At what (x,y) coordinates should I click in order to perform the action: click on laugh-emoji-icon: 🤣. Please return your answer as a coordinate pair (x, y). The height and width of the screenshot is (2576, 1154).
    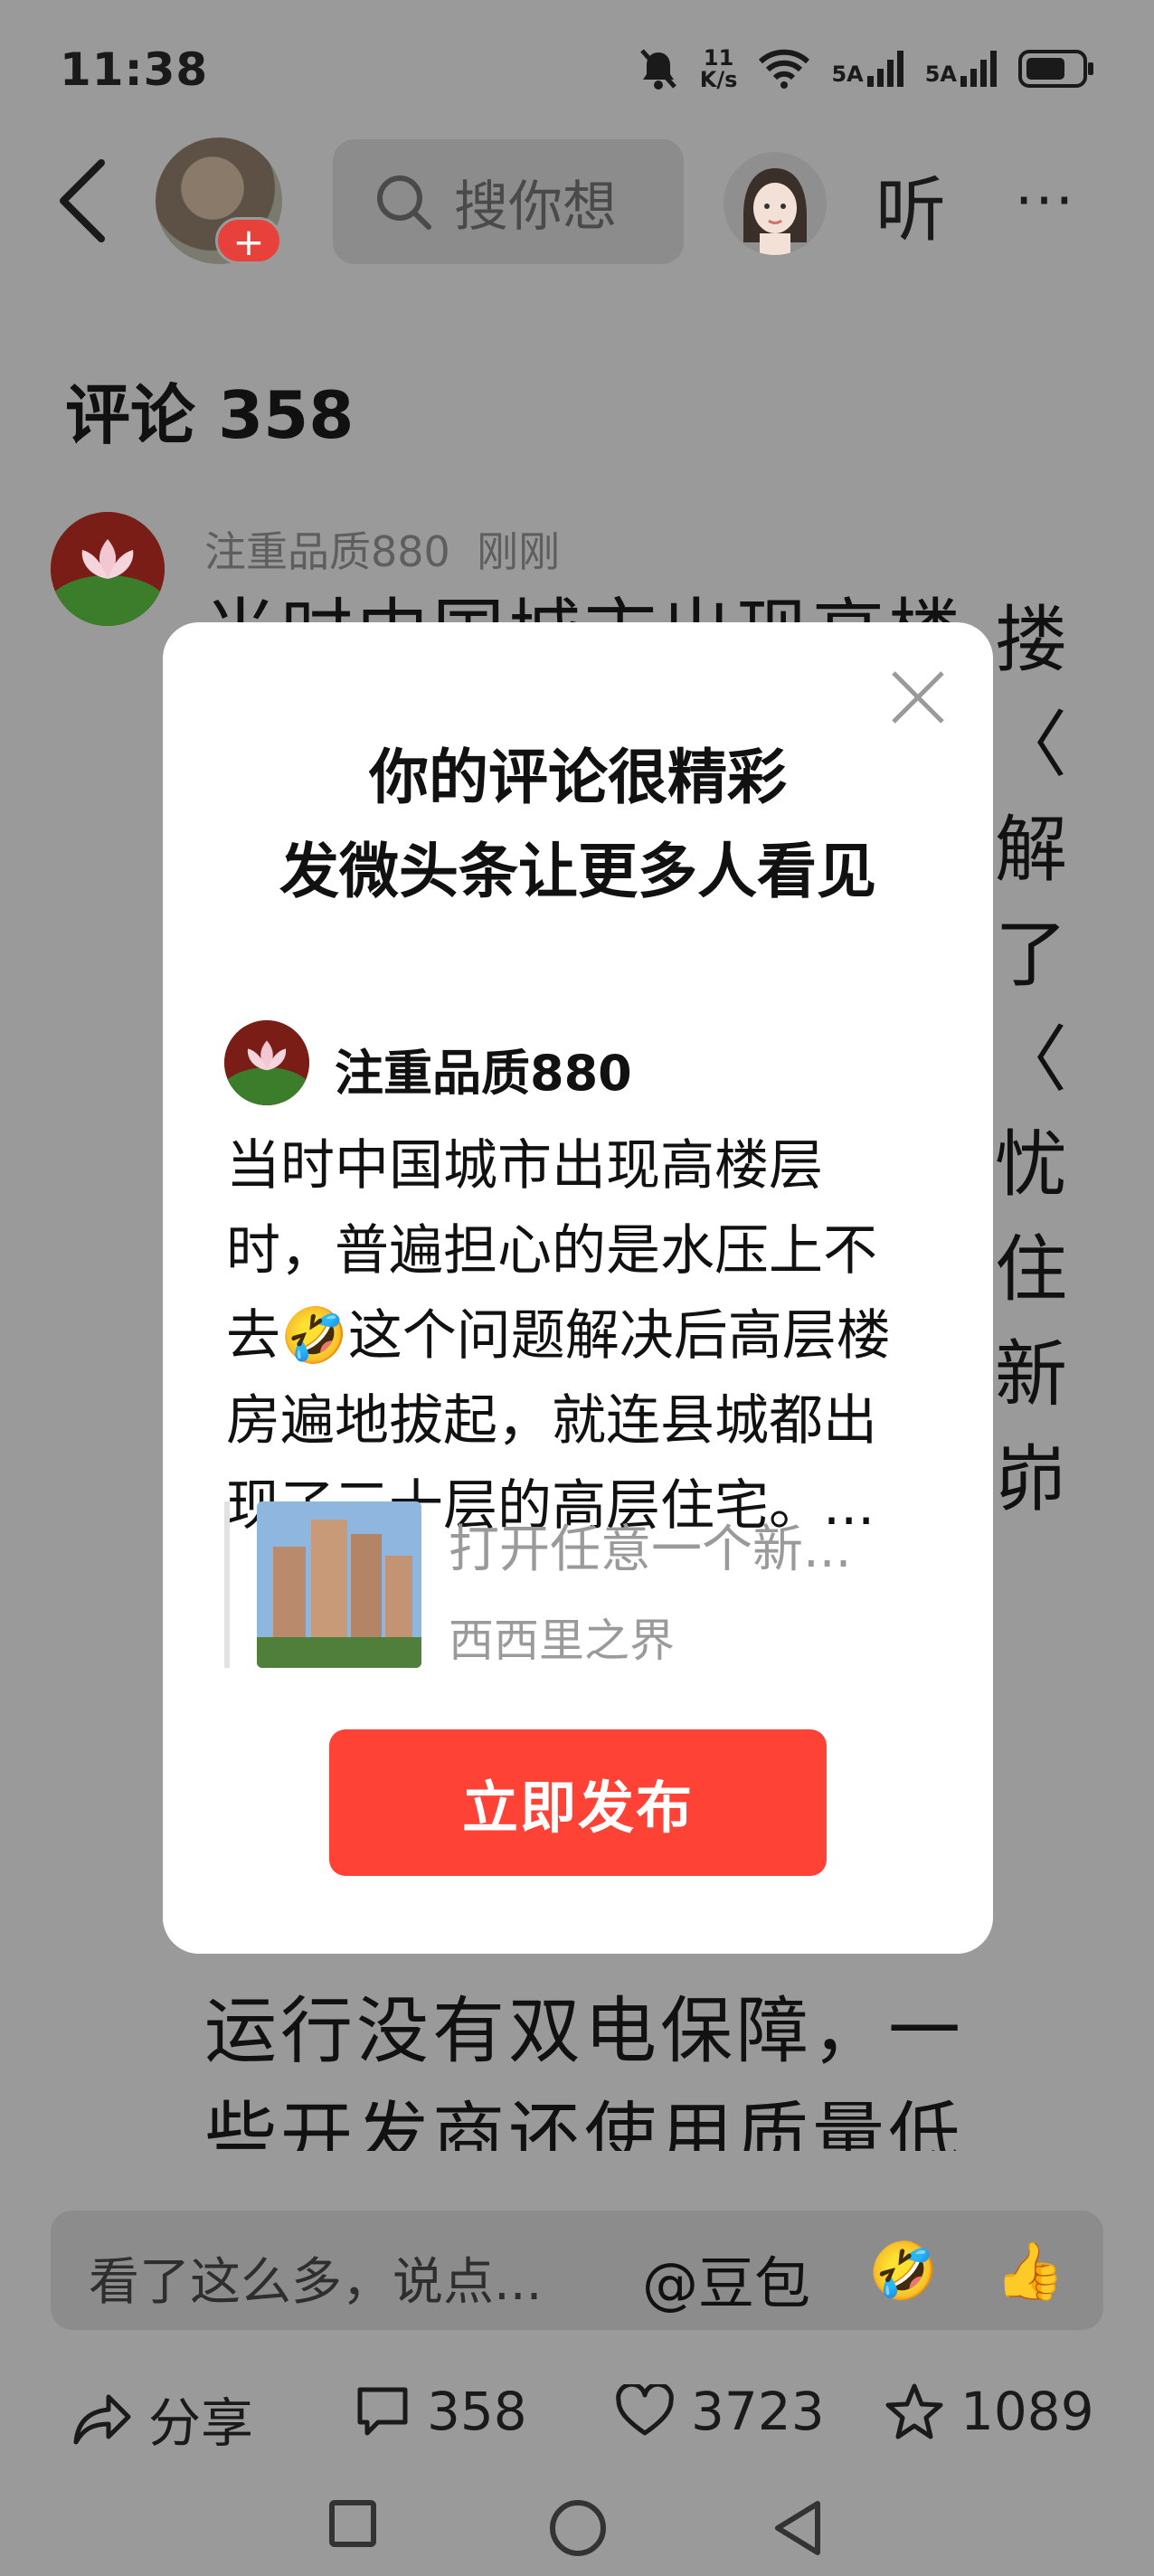
    Looking at the image, I should click on (314, 1336).